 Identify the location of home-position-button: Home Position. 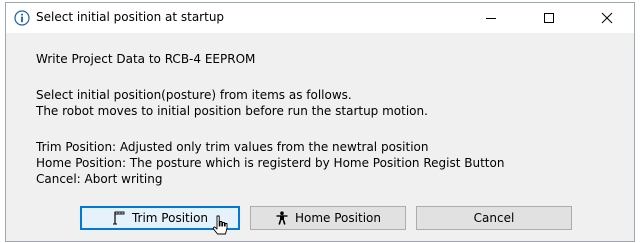
(328, 218).